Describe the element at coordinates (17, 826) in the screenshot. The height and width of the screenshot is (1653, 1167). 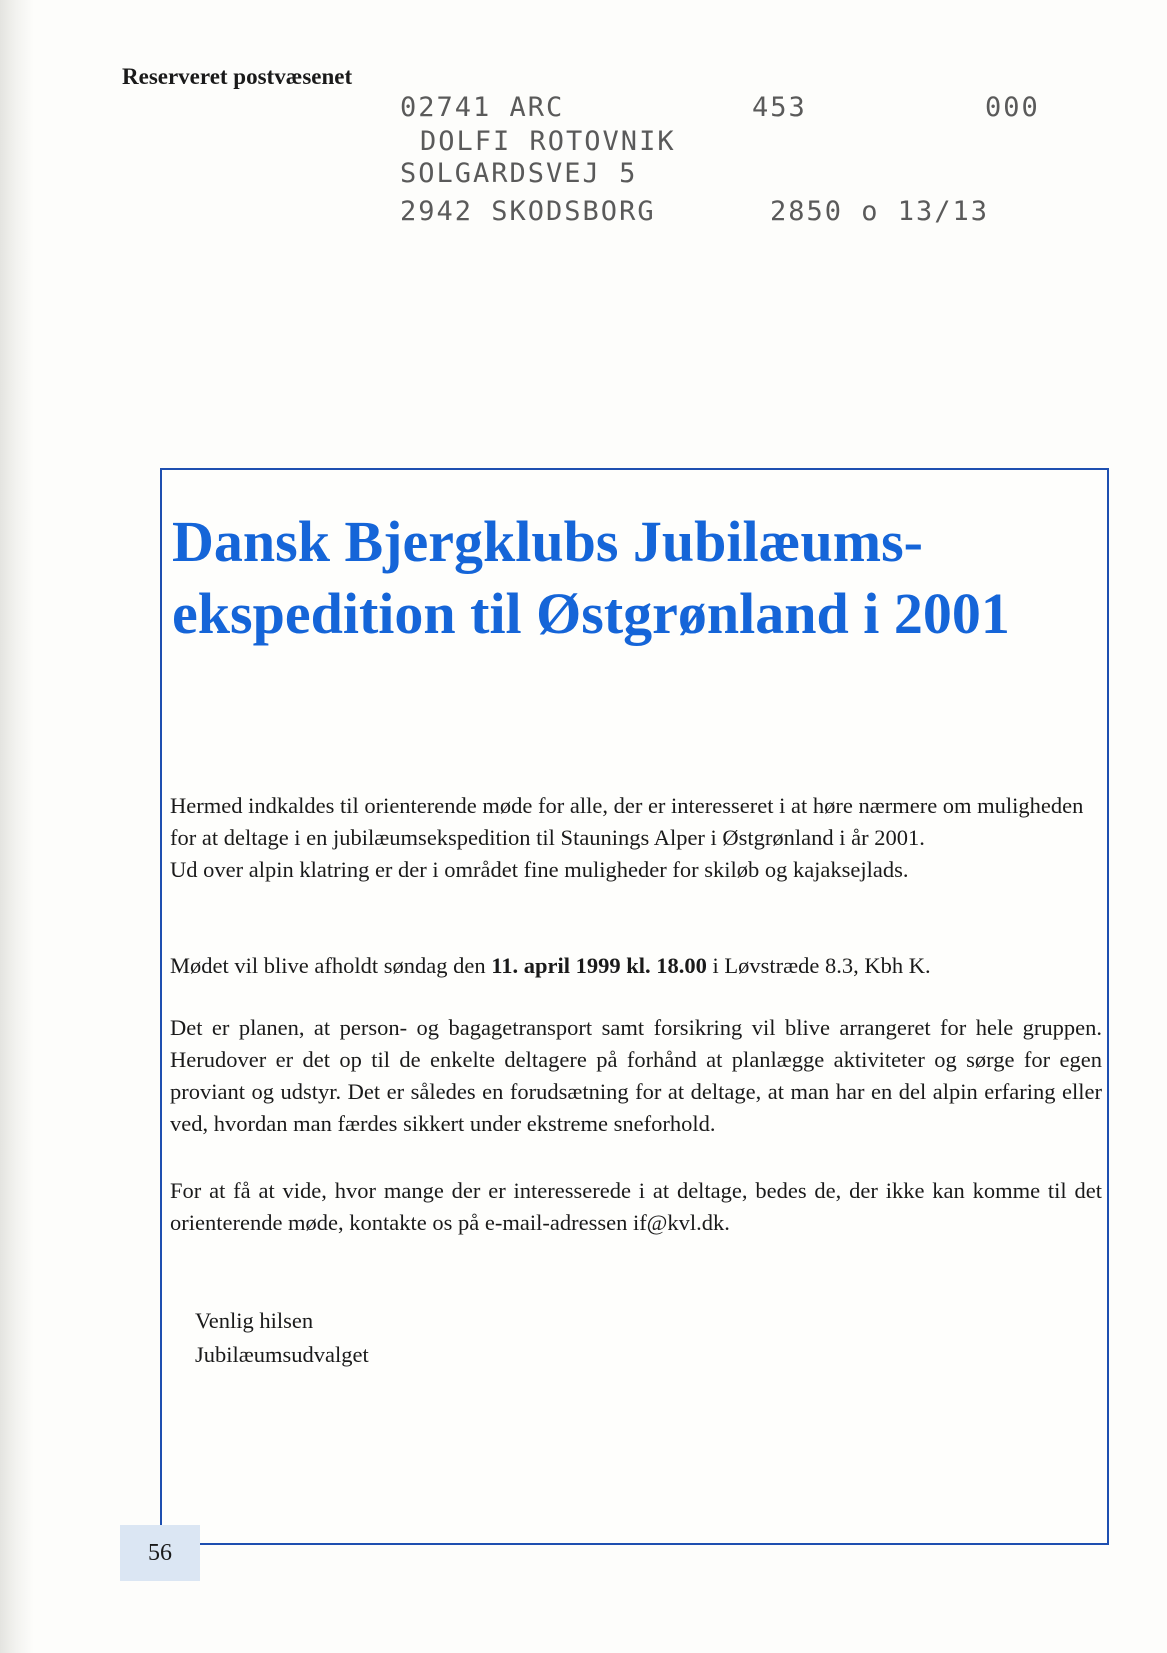
I see `page-edge-shadow` at that location.